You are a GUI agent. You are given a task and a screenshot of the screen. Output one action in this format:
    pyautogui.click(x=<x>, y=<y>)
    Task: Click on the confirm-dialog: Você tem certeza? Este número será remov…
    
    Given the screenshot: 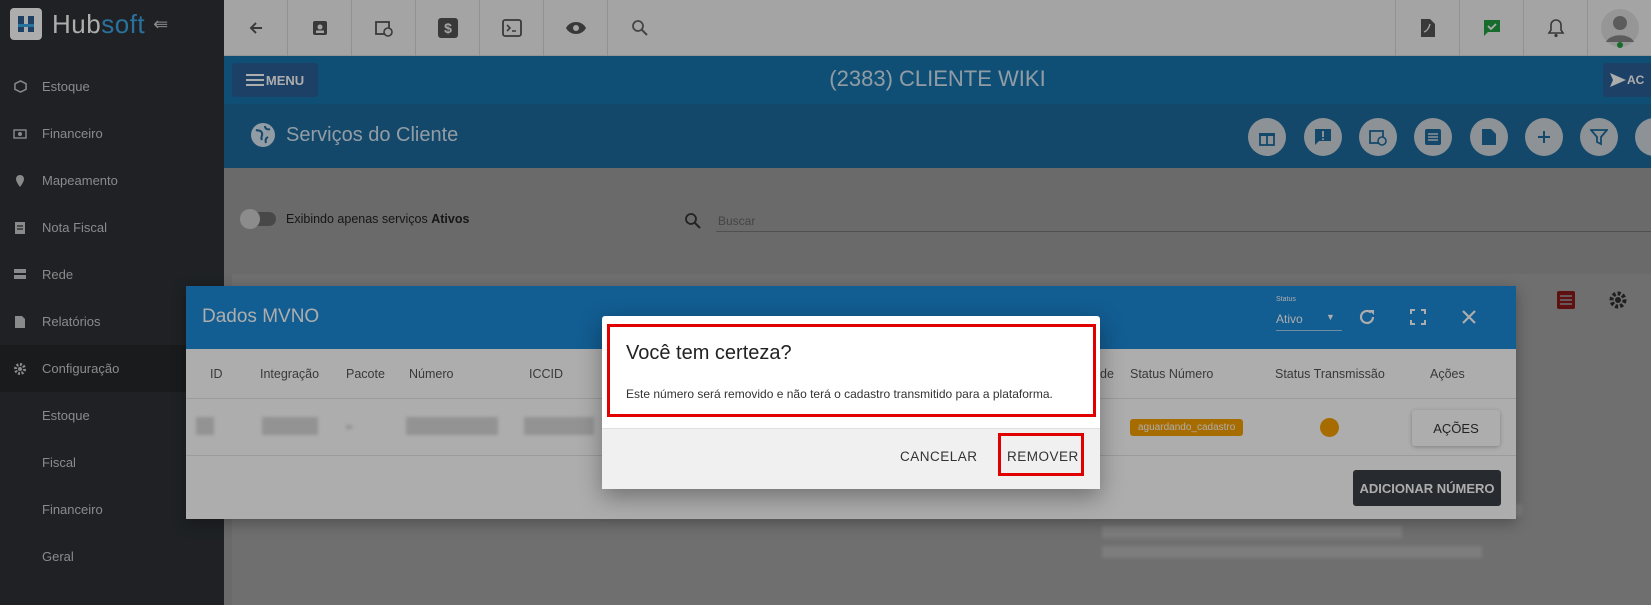 What is the action you would take?
    pyautogui.click(x=851, y=402)
    